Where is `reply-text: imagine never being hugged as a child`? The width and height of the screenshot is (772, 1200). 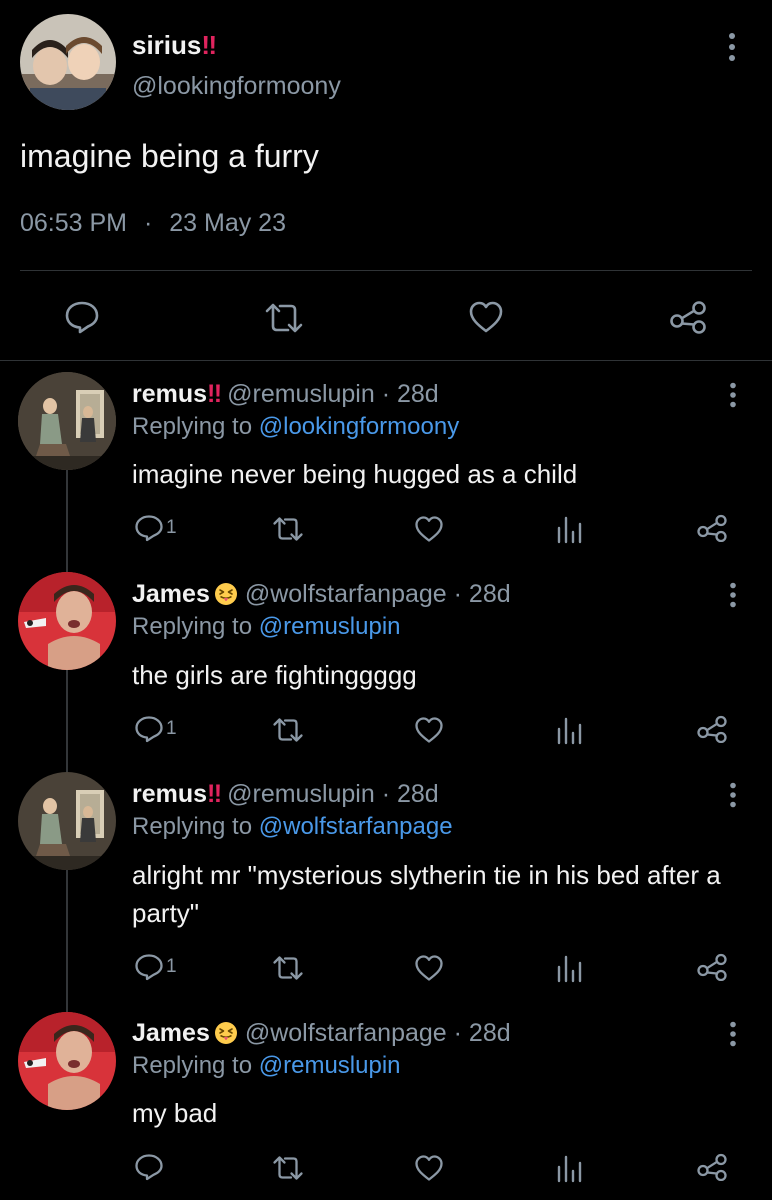
reply-text: imagine never being hugged as a child is located at coordinates (355, 474).